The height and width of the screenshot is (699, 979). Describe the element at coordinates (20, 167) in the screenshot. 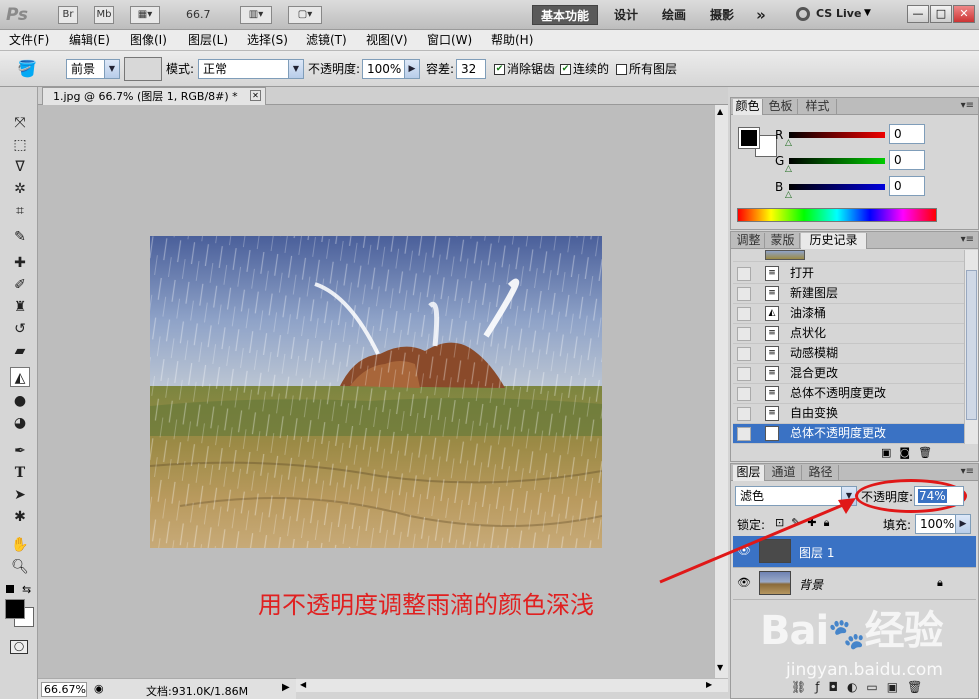

I see `lasso-tool-icon: ᐁ` at that location.